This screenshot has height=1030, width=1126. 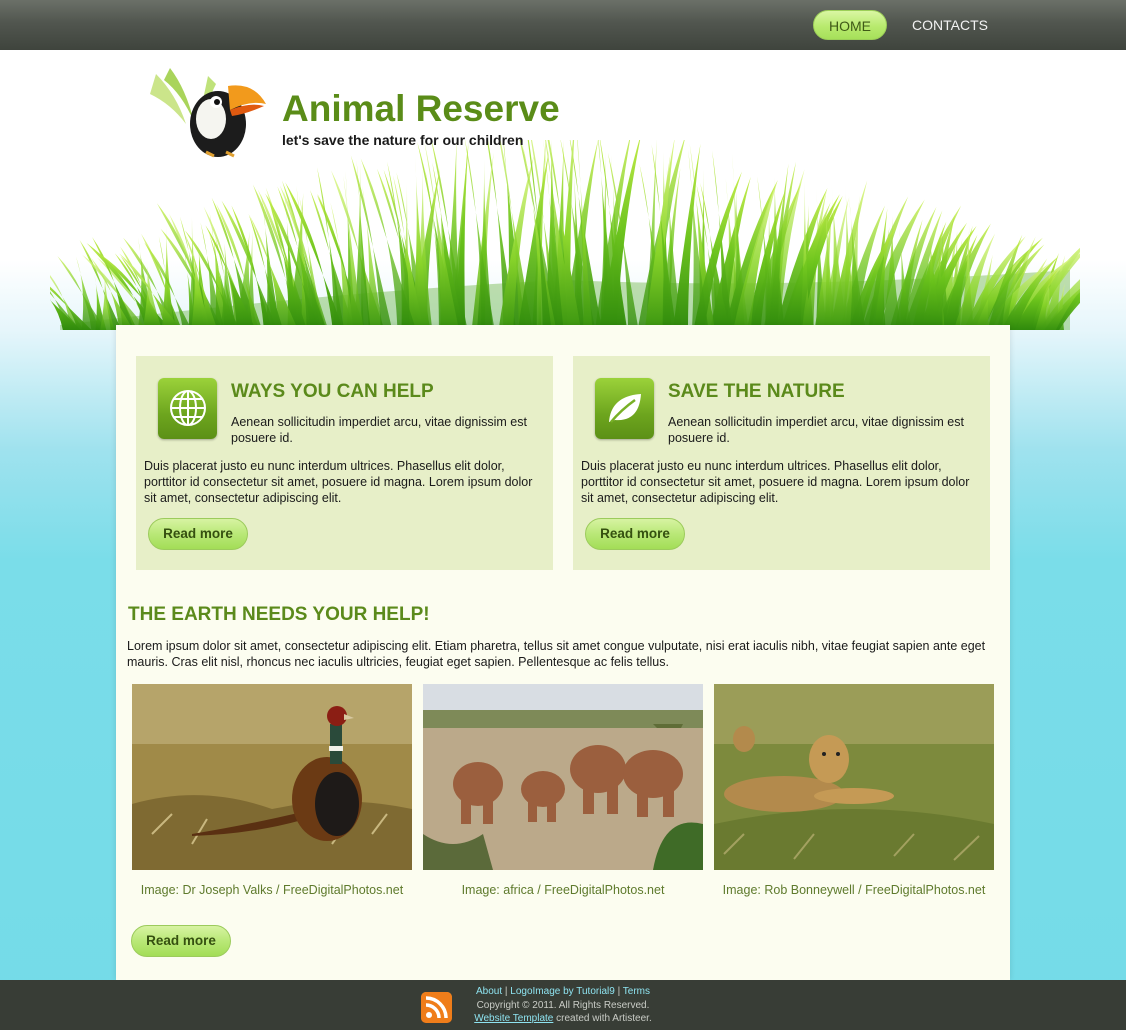 What do you see at coordinates (562, 991) in the screenshot?
I see `footer-logo-credit-link: LogoImage by Tutorial9` at bounding box center [562, 991].